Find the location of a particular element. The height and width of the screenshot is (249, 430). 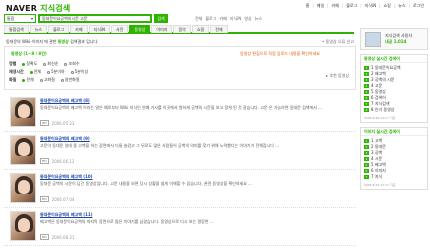

search-query-text: 동대문이요공백의시문 고문 is located at coordinates (65, 18).